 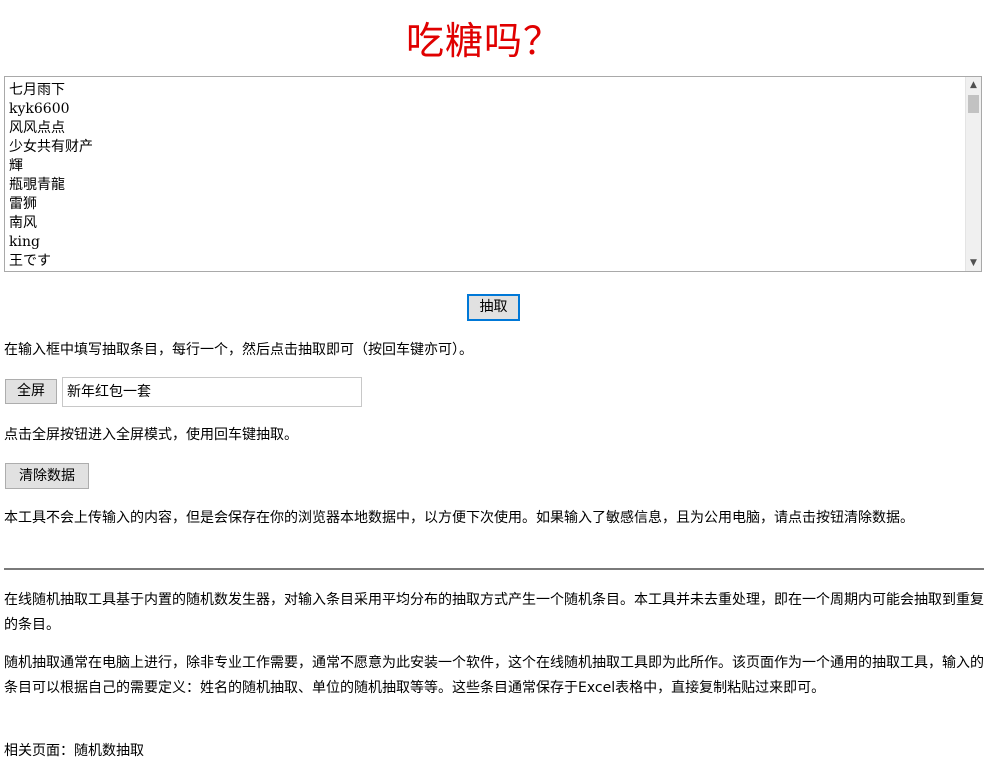 What do you see at coordinates (973, 174) in the screenshot?
I see `entries-scrollbar: ▲ ▼` at bounding box center [973, 174].